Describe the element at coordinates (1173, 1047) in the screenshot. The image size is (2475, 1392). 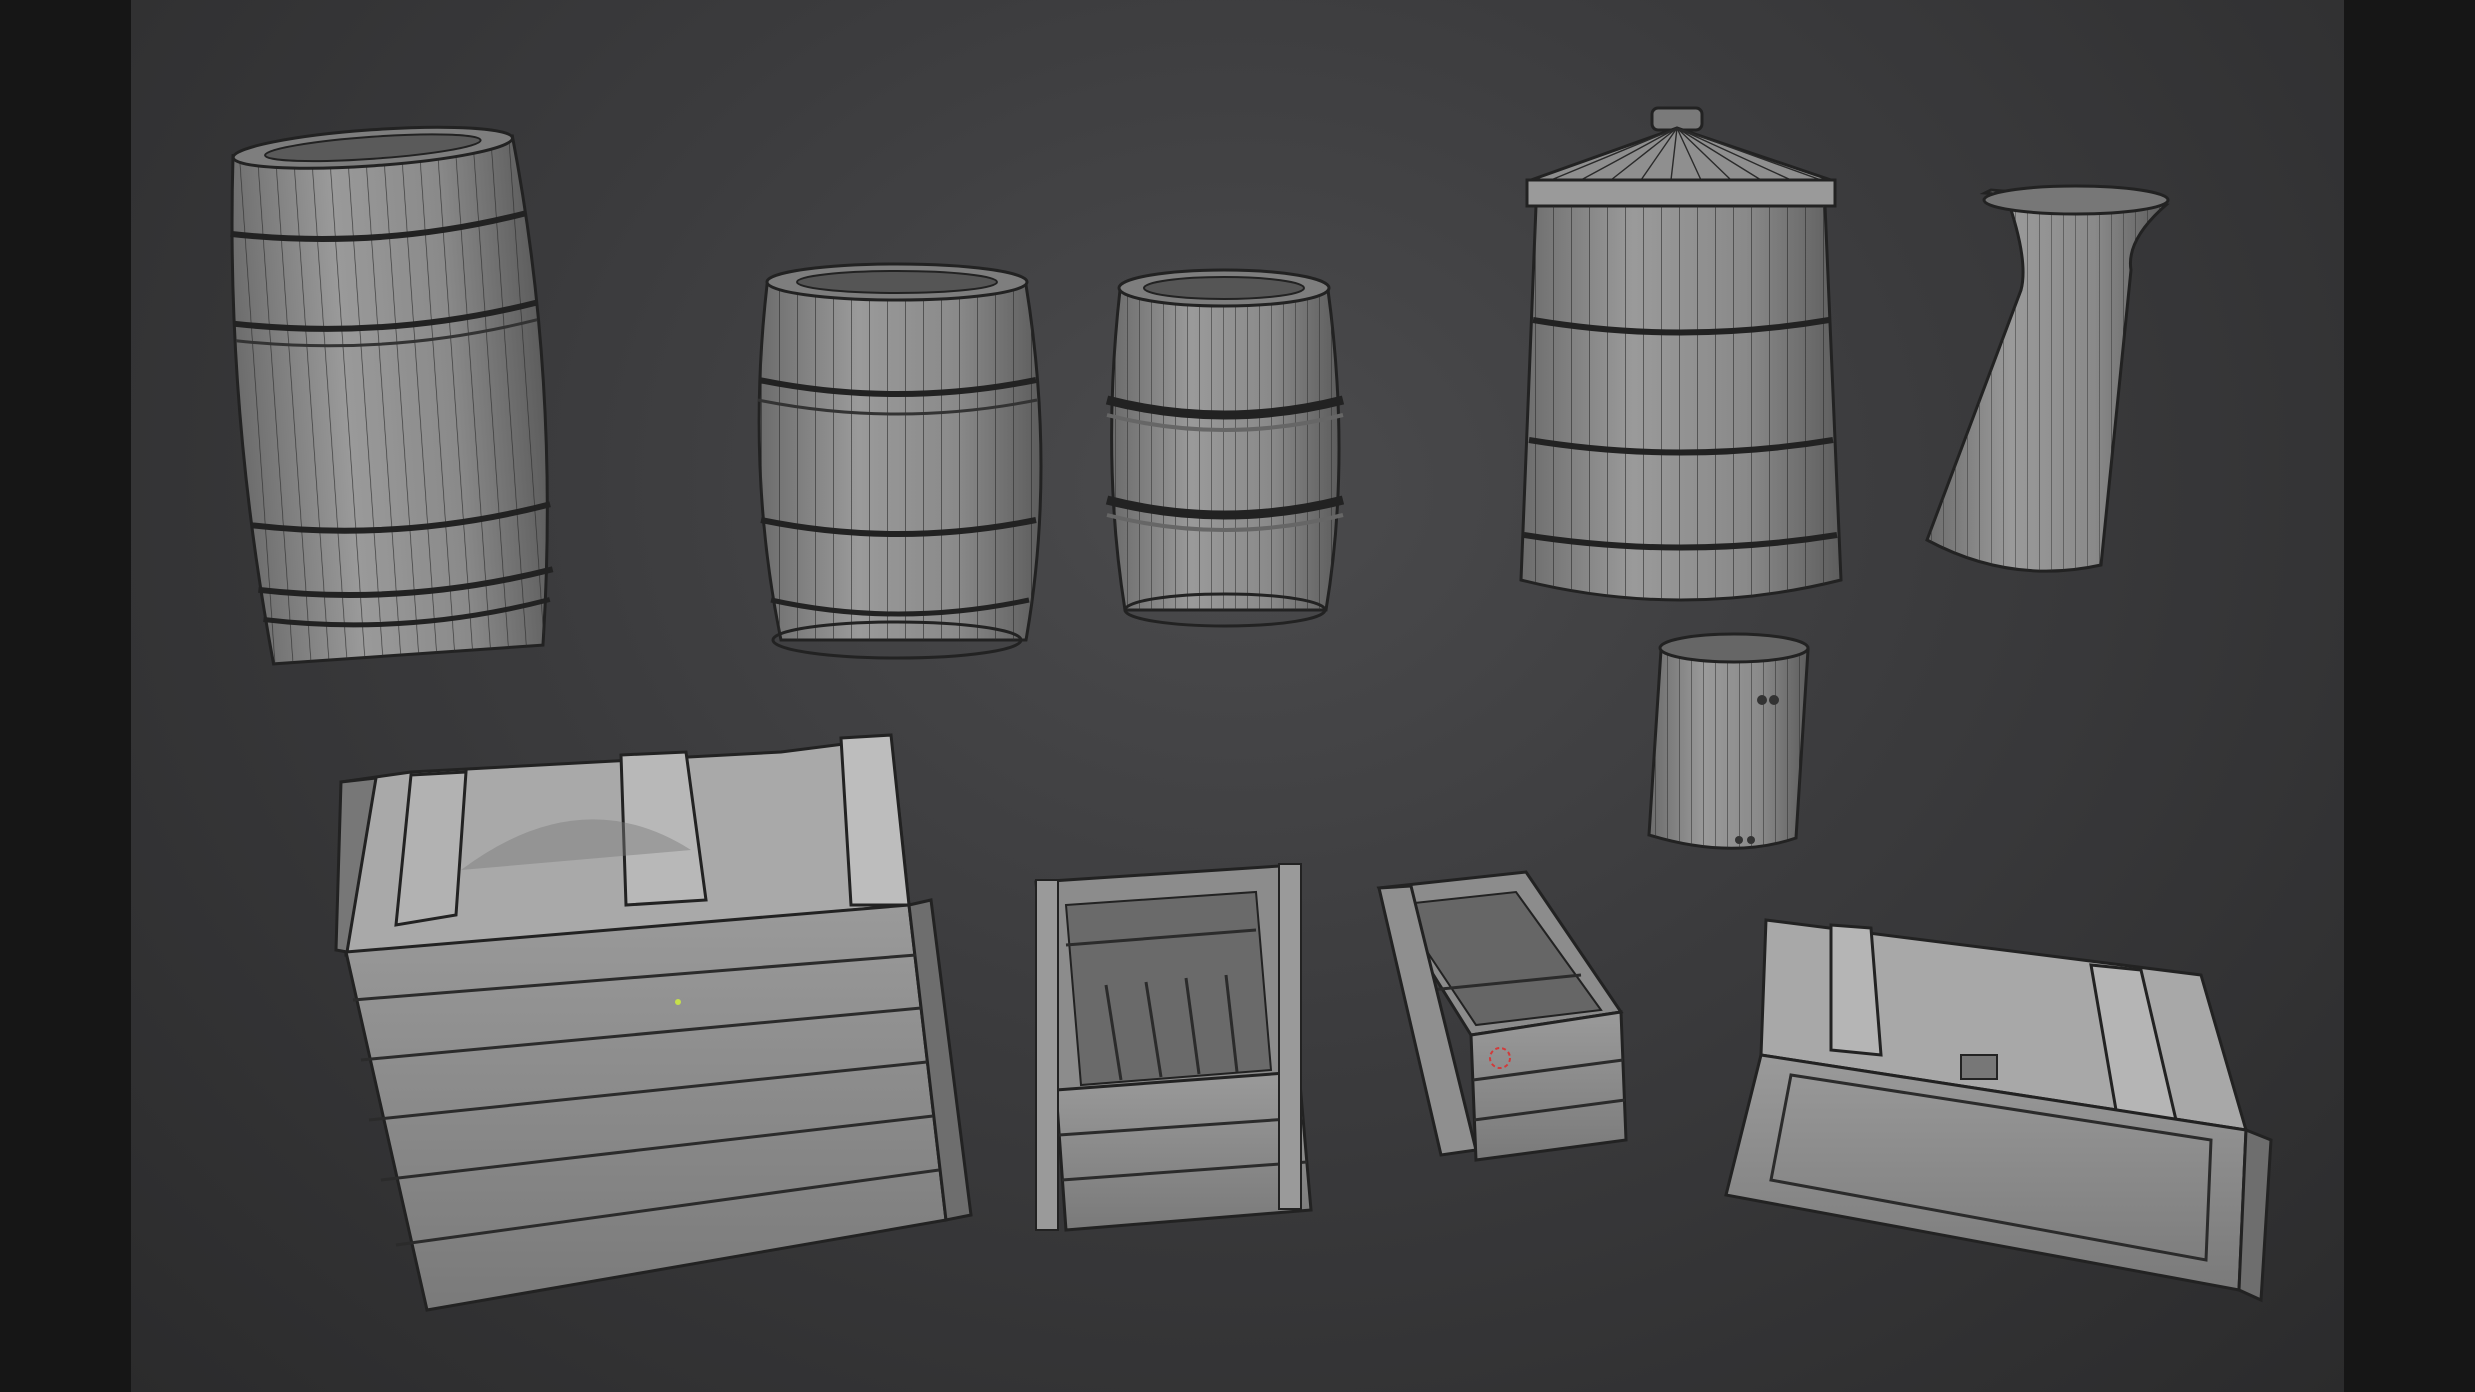
I see `open-crate` at that location.